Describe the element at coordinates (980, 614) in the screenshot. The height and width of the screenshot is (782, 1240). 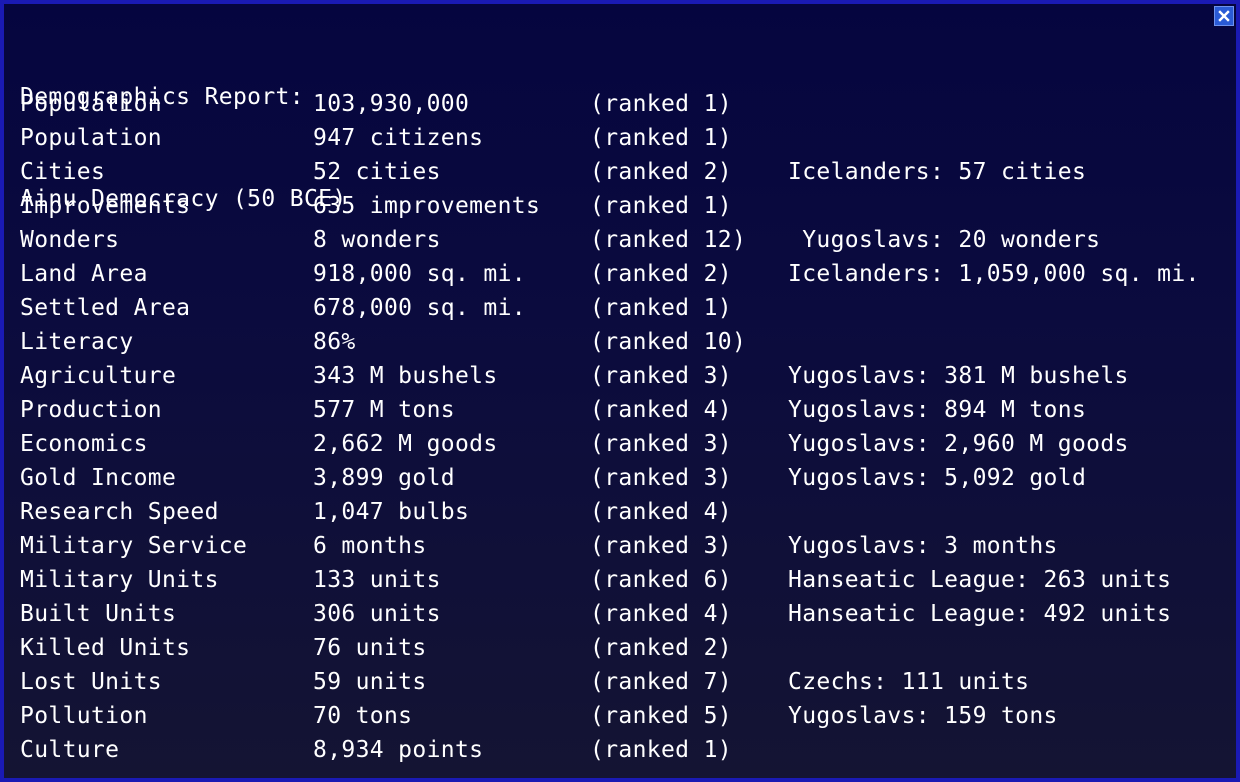
I see `stat-best-rival: Hanseatic League: 492 units` at that location.